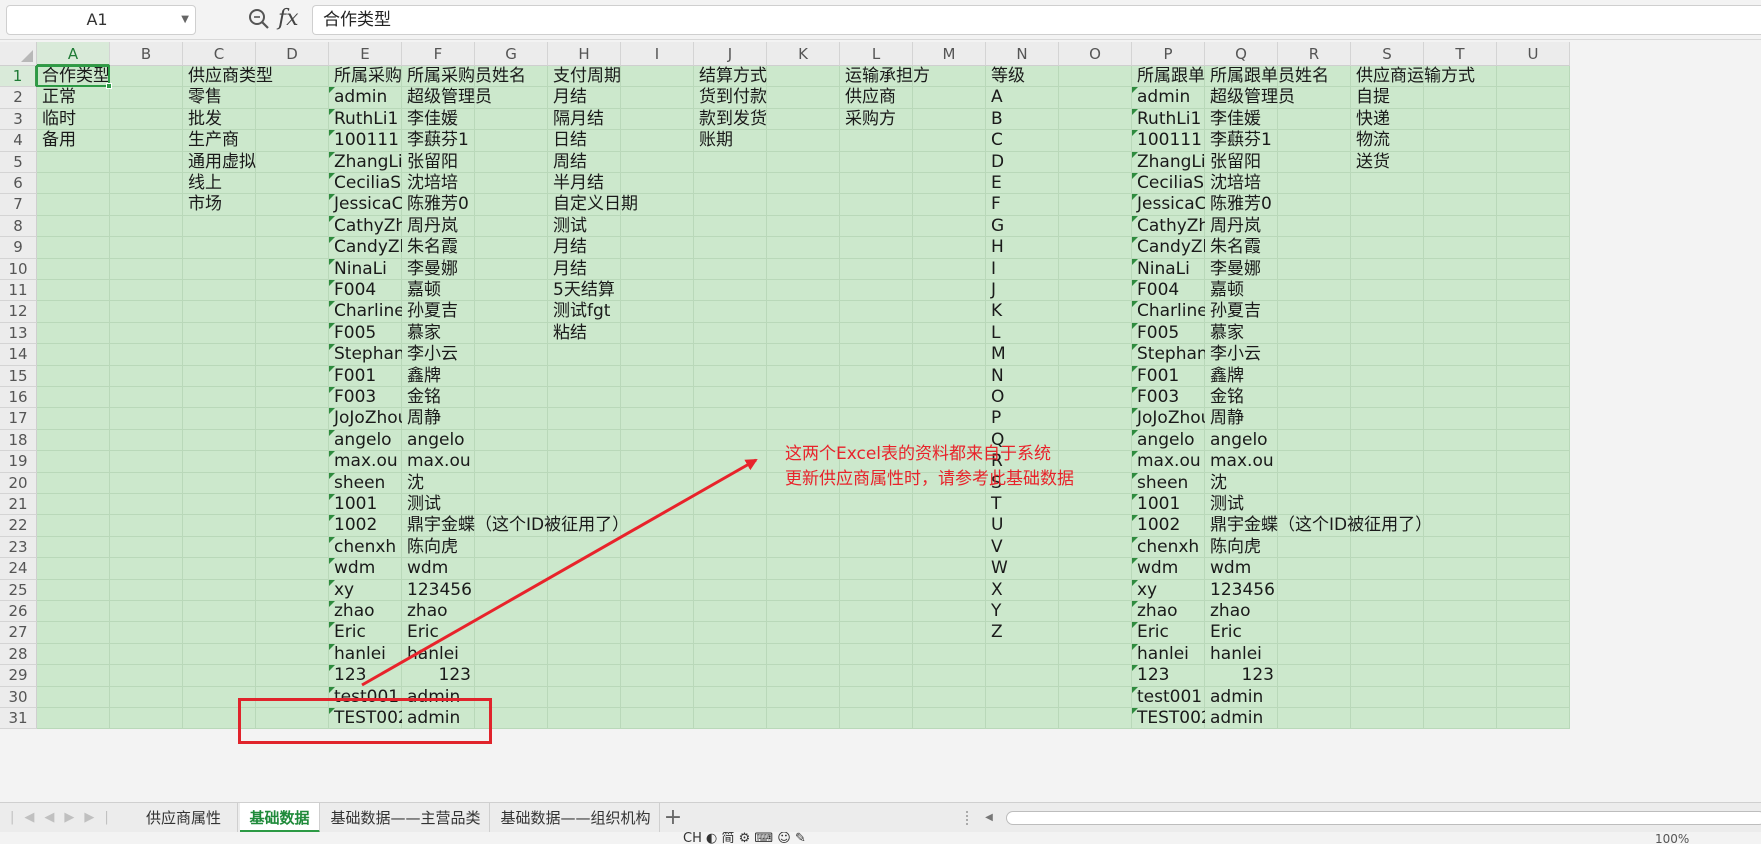  Describe the element at coordinates (18, 269) in the screenshot. I see `row-header-10: 10` at that location.